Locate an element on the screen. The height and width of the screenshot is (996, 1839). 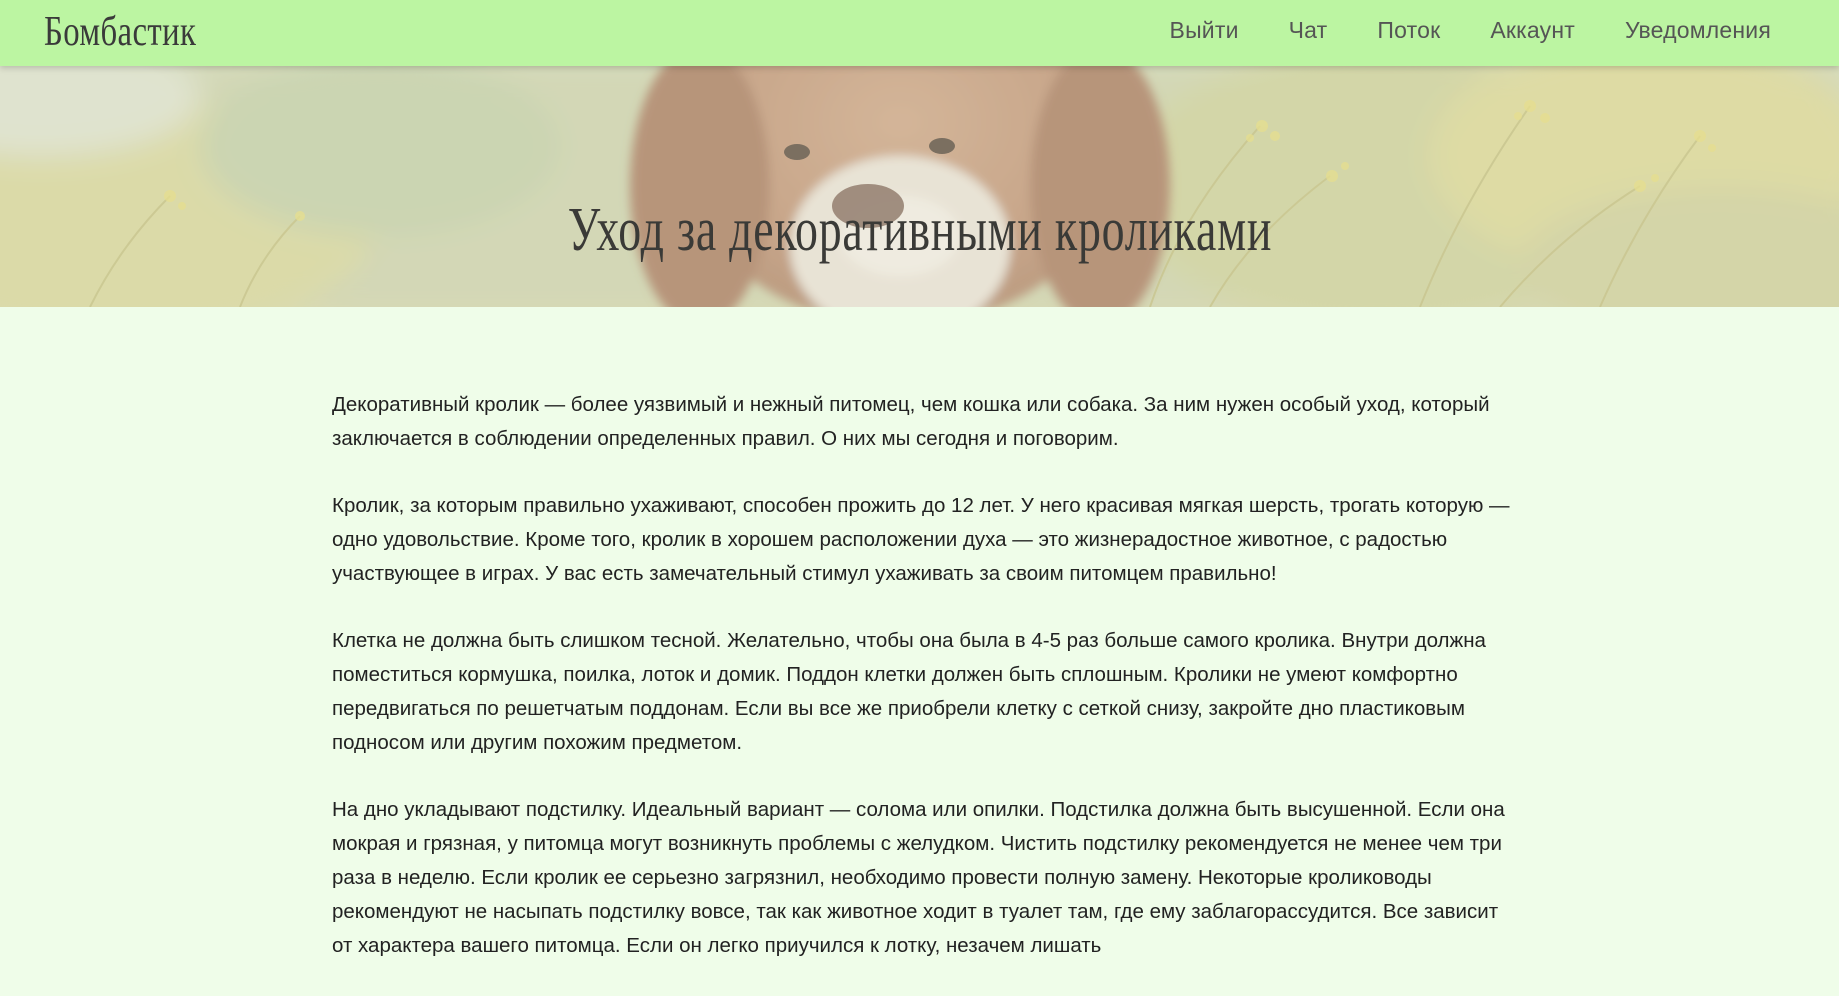
page-title: Уход за декоративными кроликами is located at coordinates (919, 230).